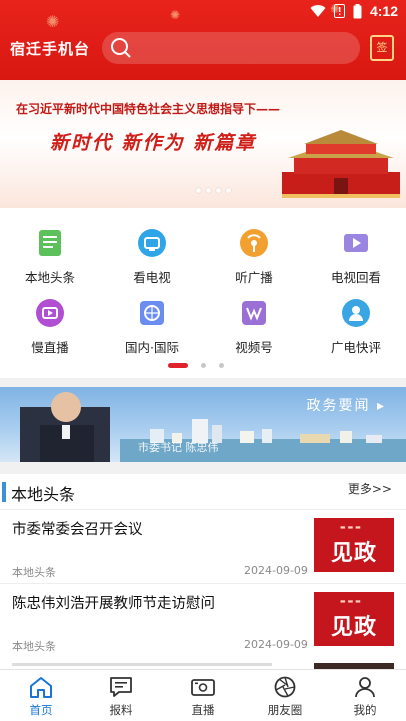 This screenshot has width=406, height=721. What do you see at coordinates (152, 277) in the screenshot?
I see `grid-label: 看电视` at bounding box center [152, 277].